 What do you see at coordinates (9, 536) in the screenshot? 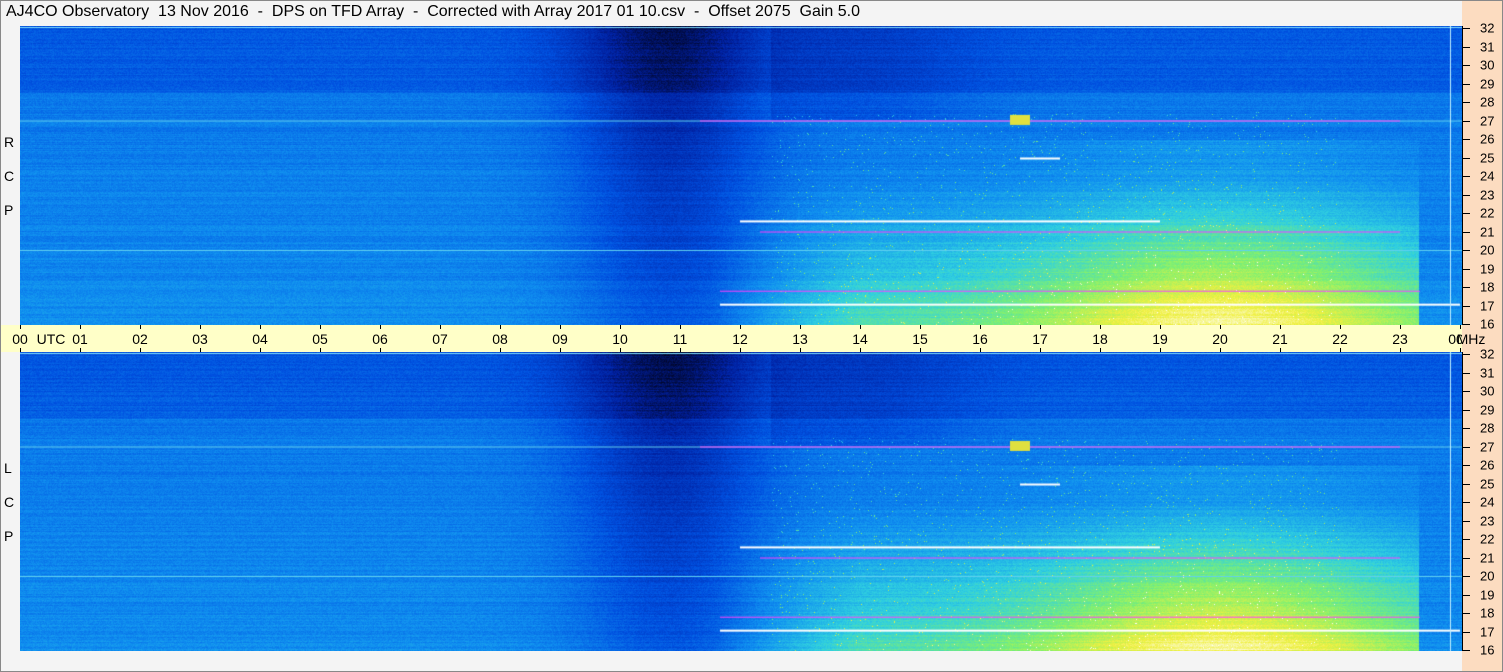
I see `label-letter: P` at bounding box center [9, 536].